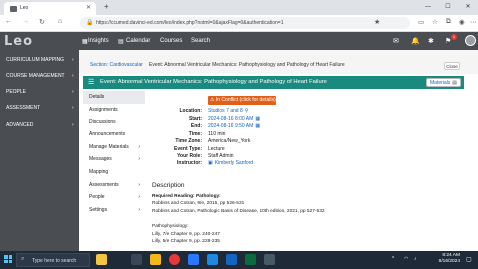  Describe the element at coordinates (188, 149) in the screenshot. I see `event-type-label: Event Type:` at that location.